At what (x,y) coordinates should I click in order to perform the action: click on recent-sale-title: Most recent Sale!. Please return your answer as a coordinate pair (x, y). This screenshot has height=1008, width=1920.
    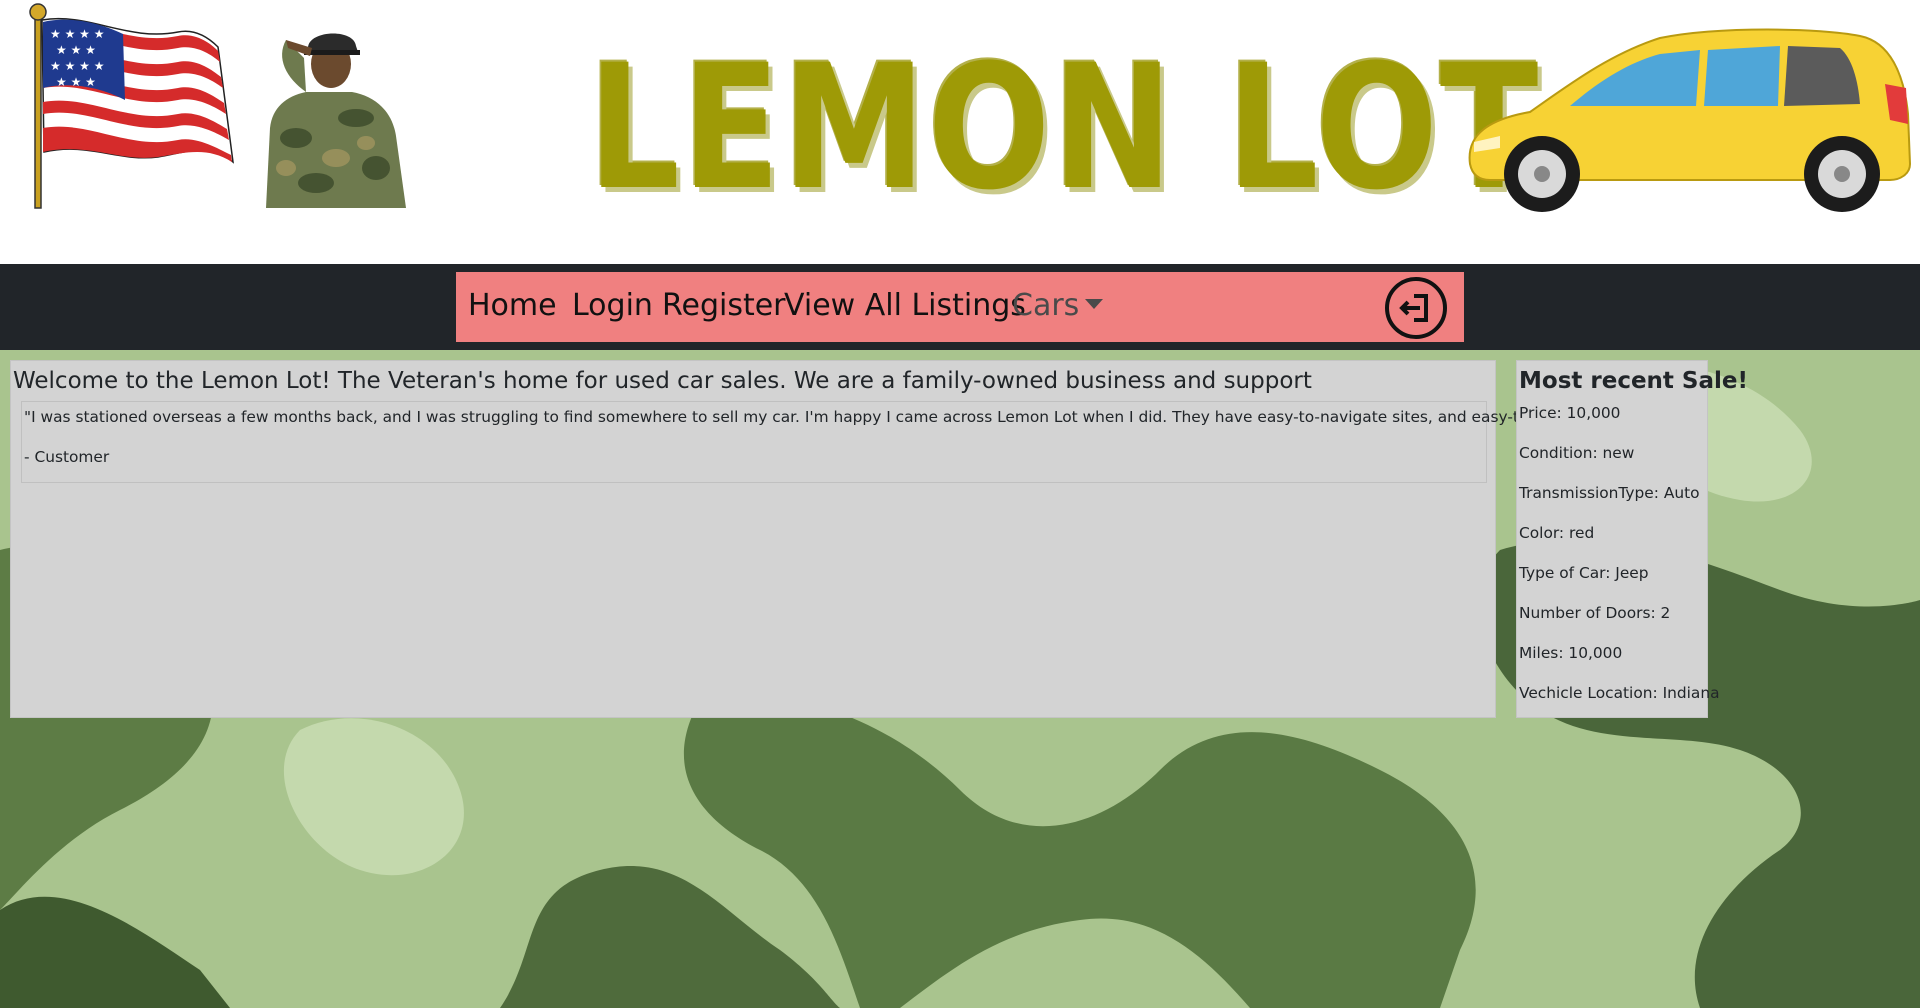
    Looking at the image, I should click on (1633, 381).